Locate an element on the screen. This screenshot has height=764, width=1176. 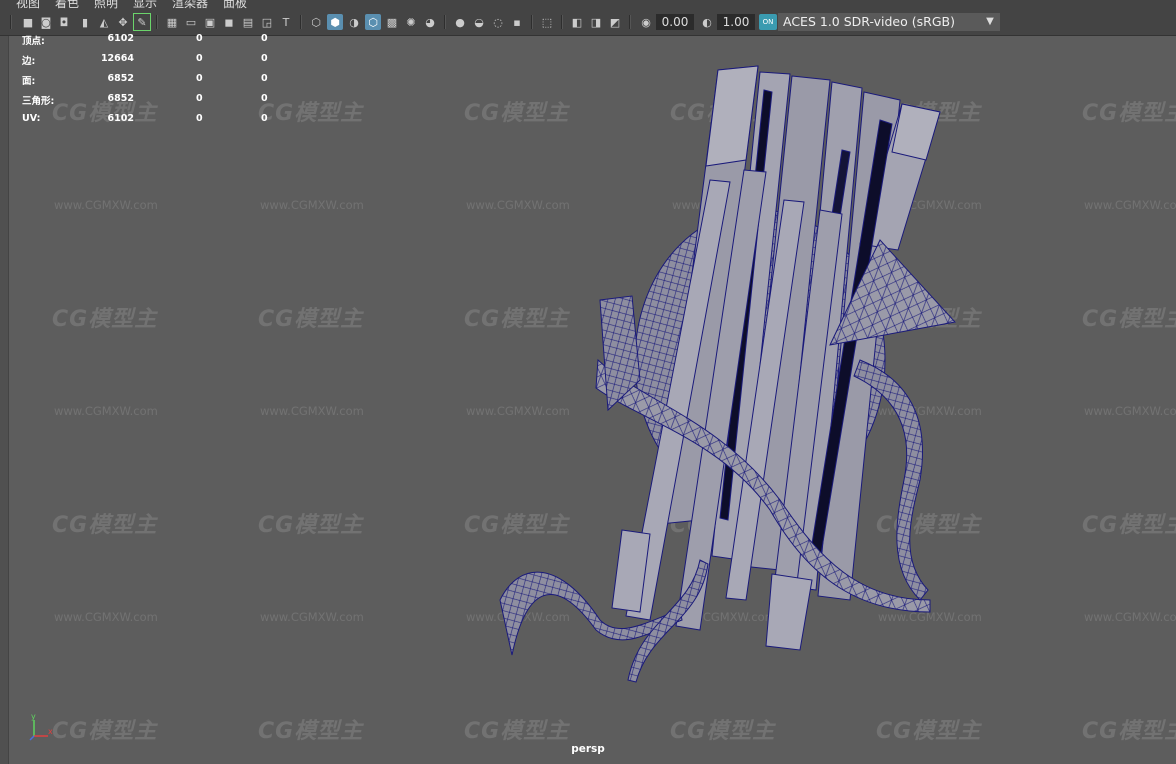
hud-label-vertices: 顶点: is located at coordinates (33, 41).